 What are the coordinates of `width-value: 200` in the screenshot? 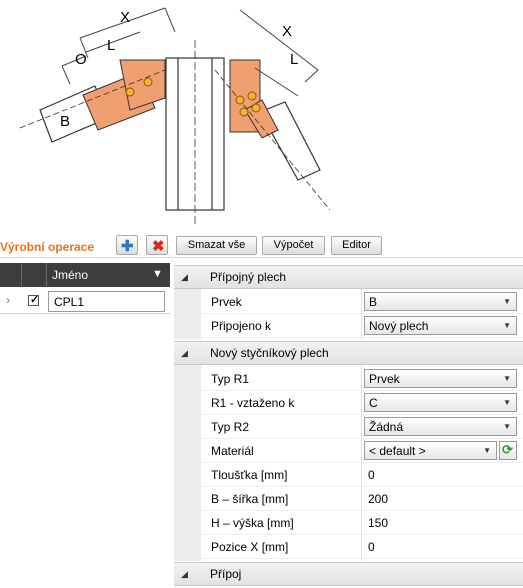 It's located at (378, 499).